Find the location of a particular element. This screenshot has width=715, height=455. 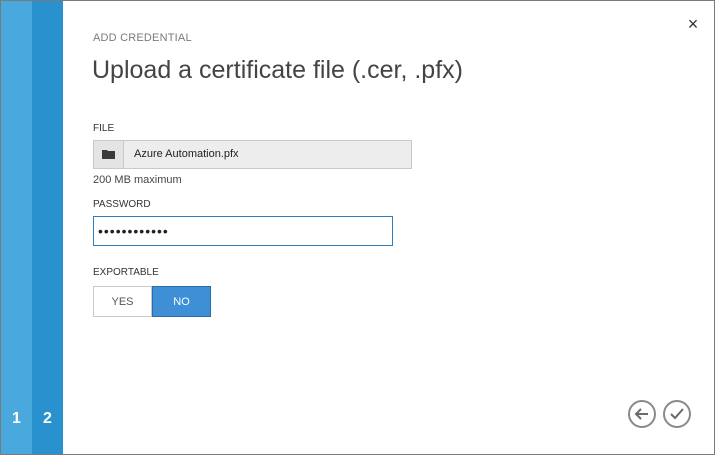

step-rail: 1 2 is located at coordinates (32, 227).